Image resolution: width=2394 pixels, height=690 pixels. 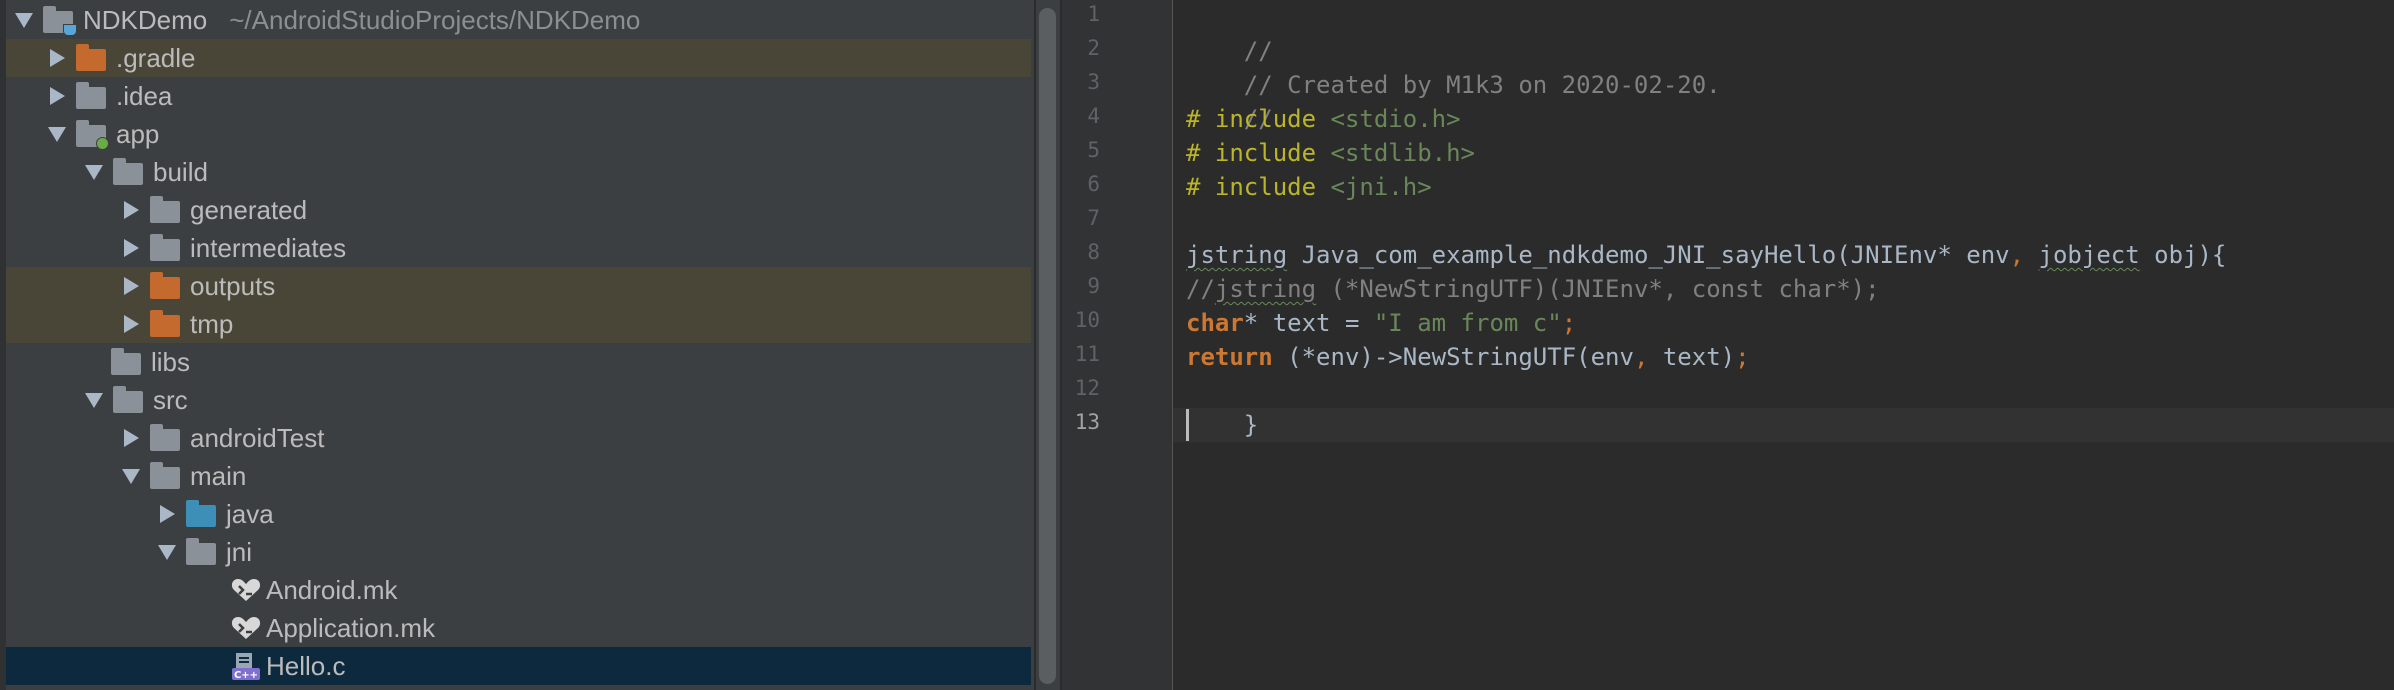 What do you see at coordinates (250, 513) in the screenshot?
I see `tree-item-label: java` at bounding box center [250, 513].